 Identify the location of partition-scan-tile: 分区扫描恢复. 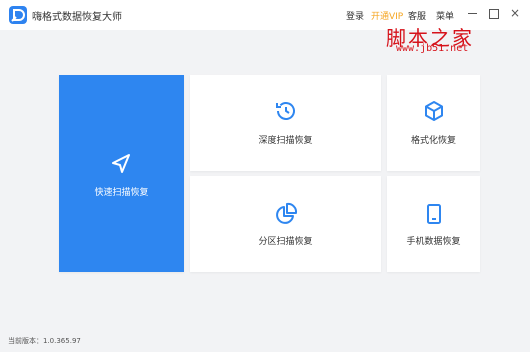
(285, 224).